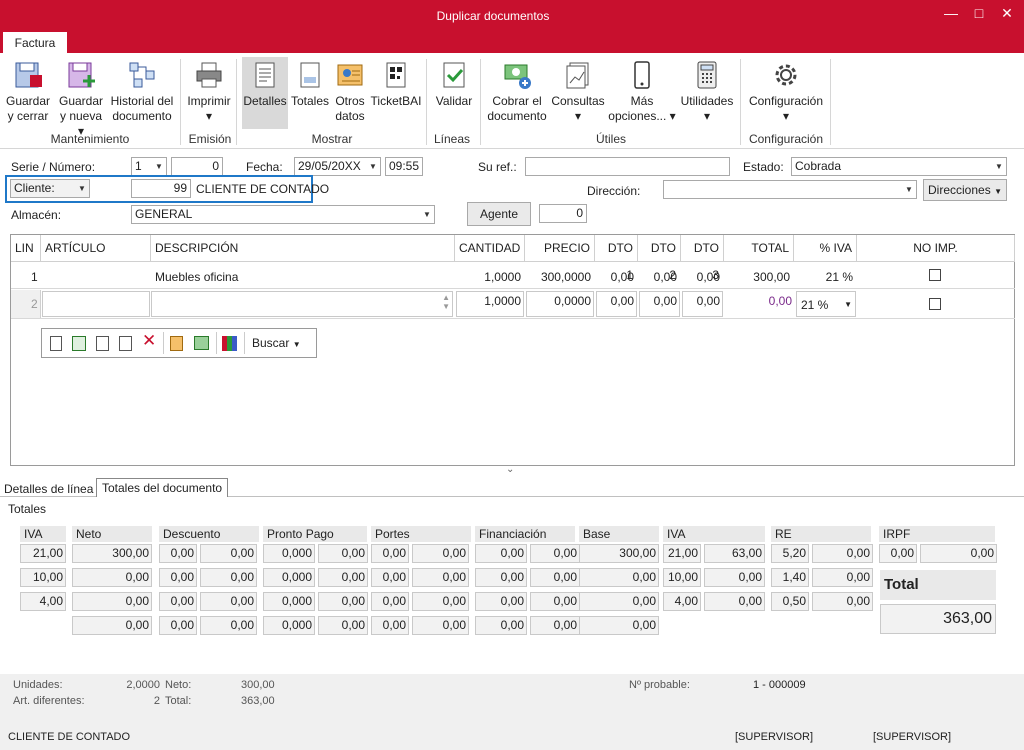 The height and width of the screenshot is (750, 1024). Describe the element at coordinates (264, 167) in the screenshot. I see `fecha-label: Fecha:` at that location.